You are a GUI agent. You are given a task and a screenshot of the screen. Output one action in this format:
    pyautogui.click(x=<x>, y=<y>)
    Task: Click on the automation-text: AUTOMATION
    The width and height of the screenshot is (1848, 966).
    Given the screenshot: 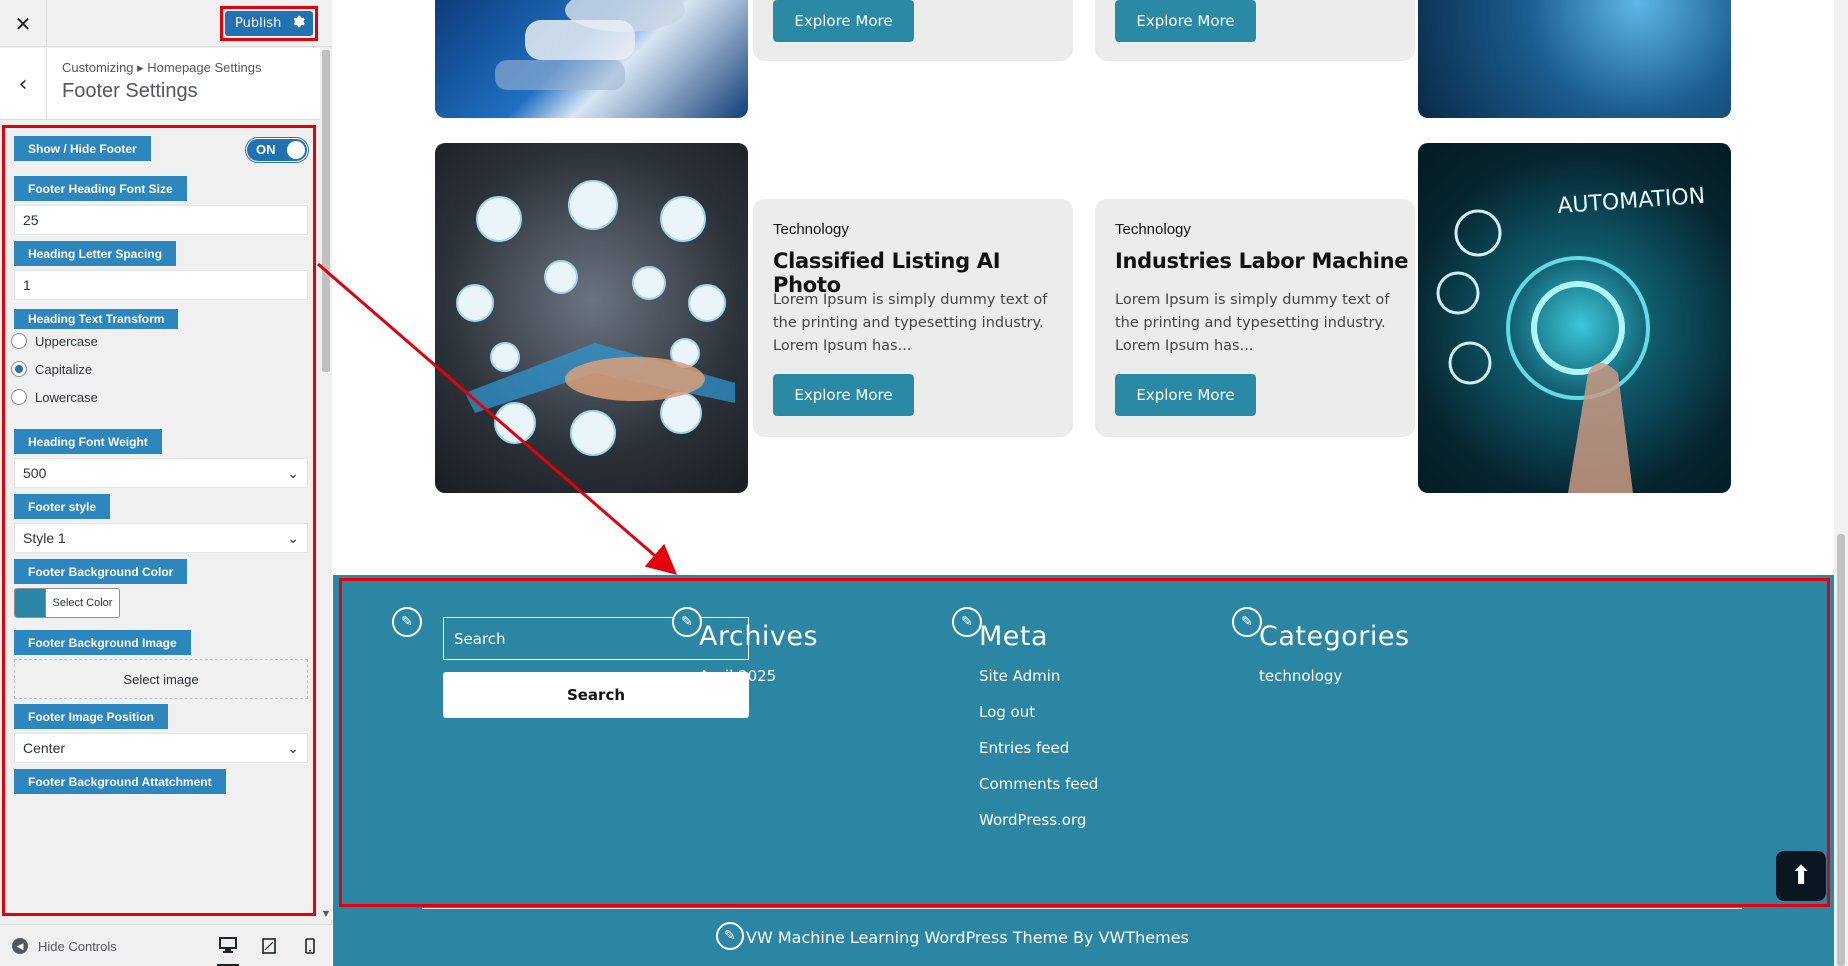 What is the action you would take?
    pyautogui.click(x=1631, y=201)
    